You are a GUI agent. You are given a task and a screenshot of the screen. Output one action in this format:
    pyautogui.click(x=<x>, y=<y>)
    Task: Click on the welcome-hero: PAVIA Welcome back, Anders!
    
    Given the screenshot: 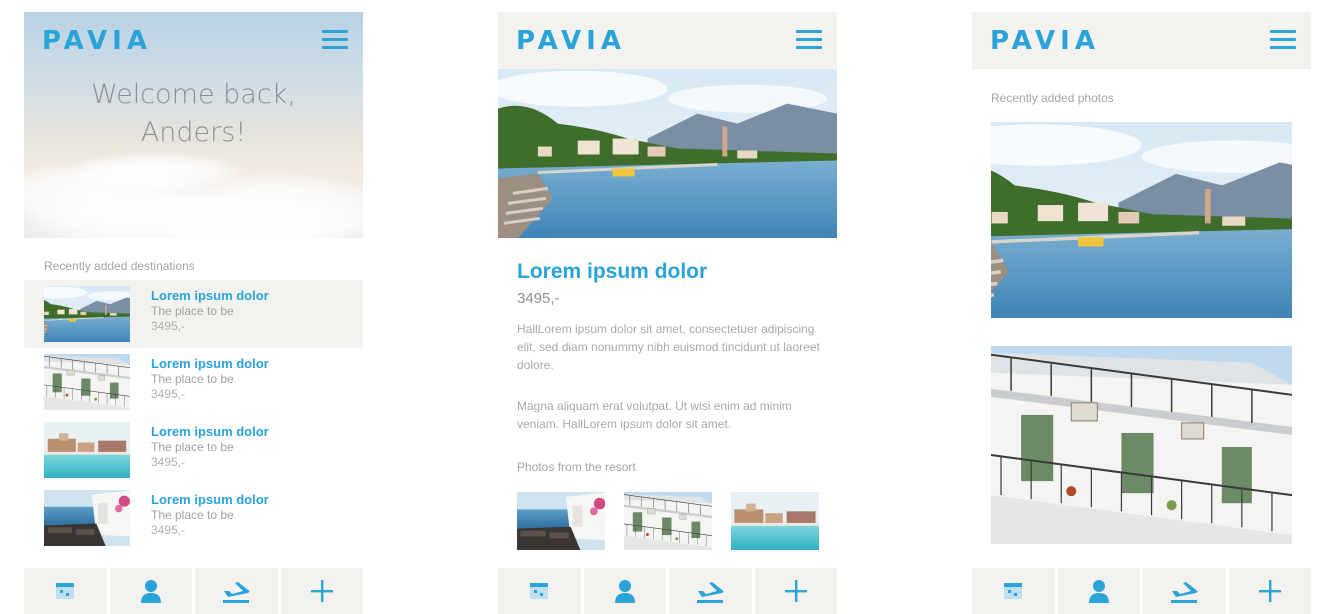 What is the action you would take?
    pyautogui.click(x=193, y=125)
    